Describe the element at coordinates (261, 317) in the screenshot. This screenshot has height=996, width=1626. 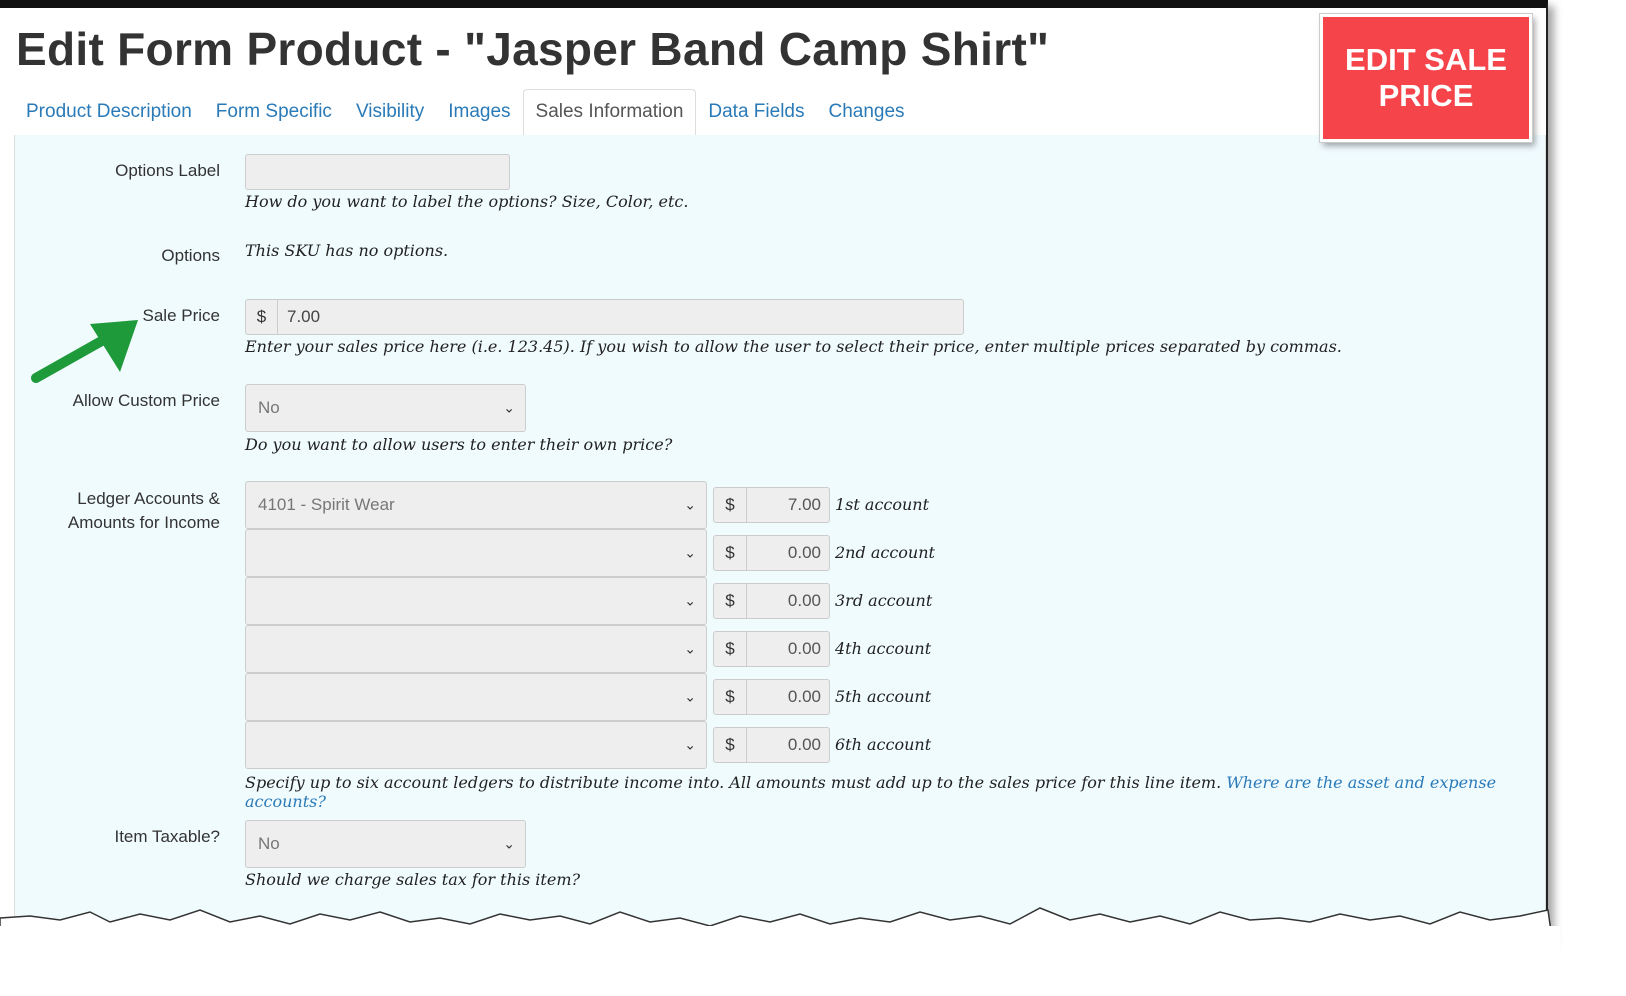
I see `sale-price-currency: $` at that location.